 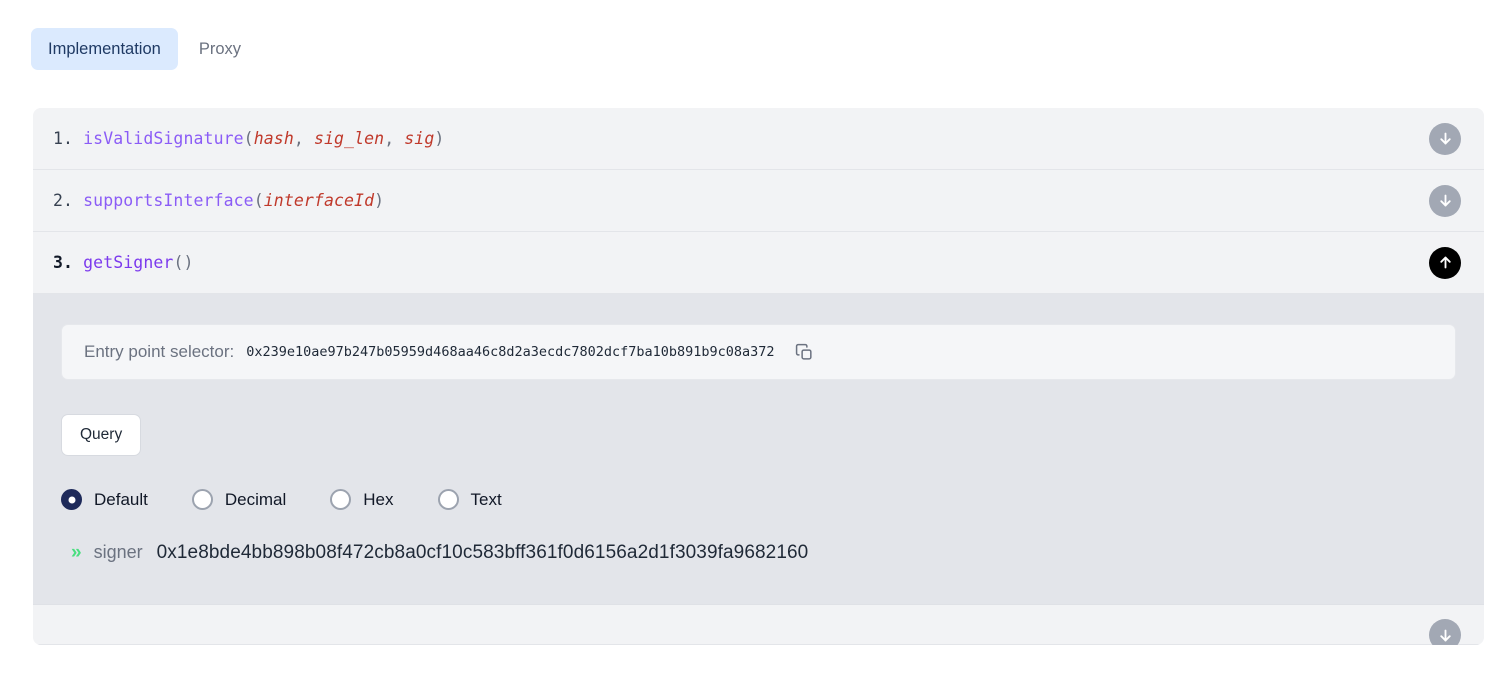 I want to click on radio-option-hex: Hex, so click(x=362, y=499).